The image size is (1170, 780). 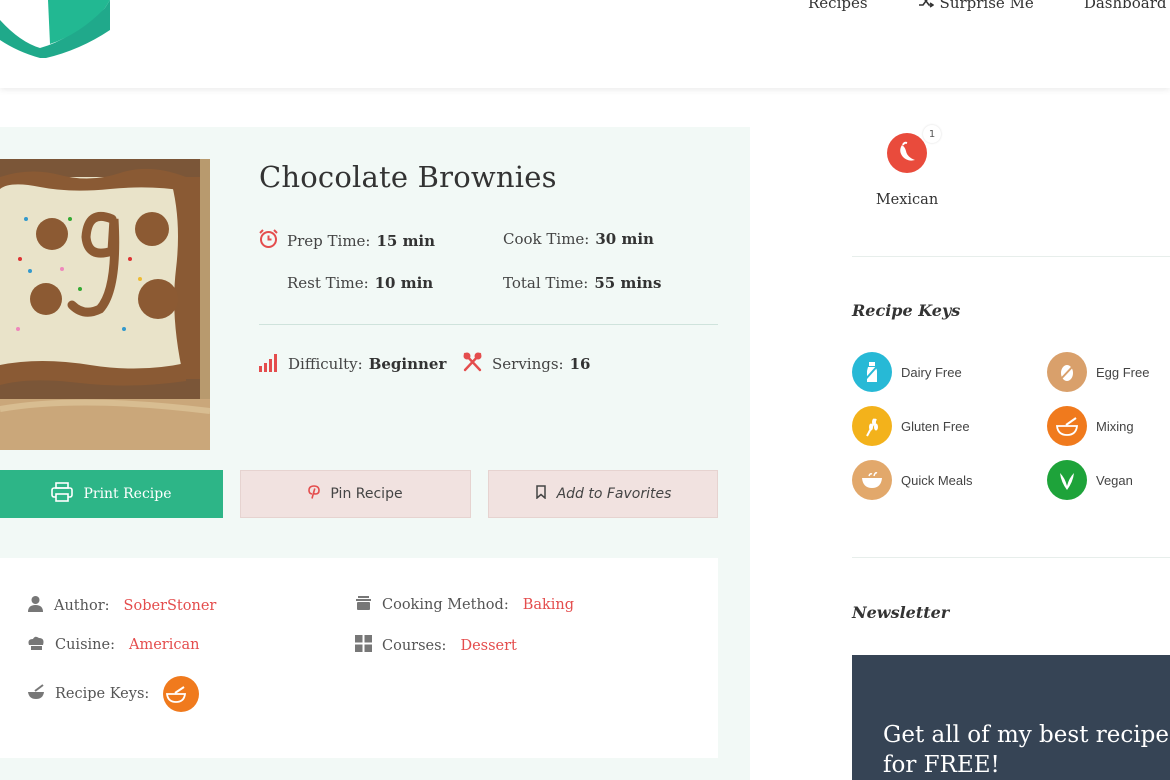 I want to click on courses-row: Courses: Dessert, so click(x=436, y=645).